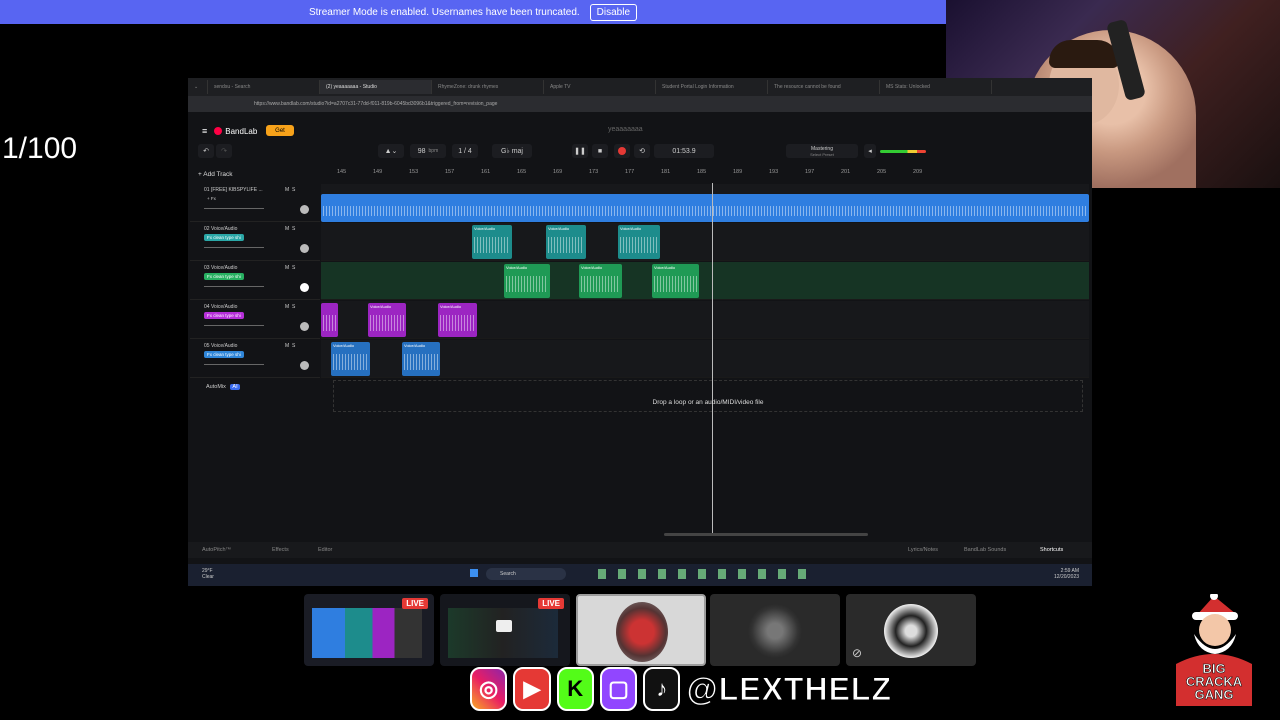 This screenshot has height=720, width=1280. What do you see at coordinates (280, 550) in the screenshot?
I see `effects-button: Effects` at bounding box center [280, 550].